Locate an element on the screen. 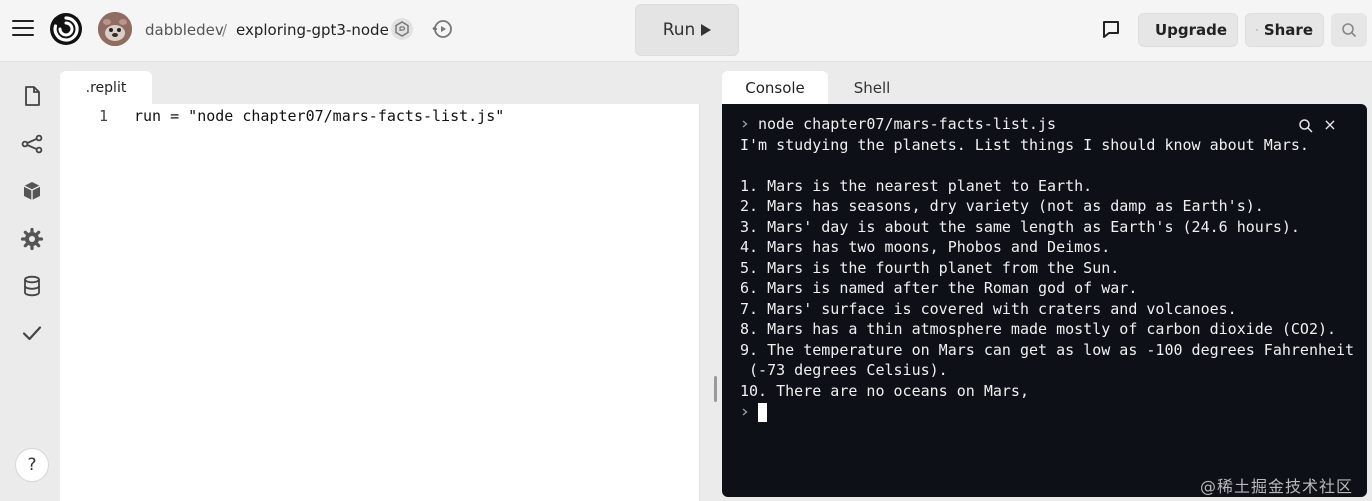 Image resolution: width=1372 pixels, height=501 pixels. upgrade-button: Upgrade is located at coordinates (1188, 30).